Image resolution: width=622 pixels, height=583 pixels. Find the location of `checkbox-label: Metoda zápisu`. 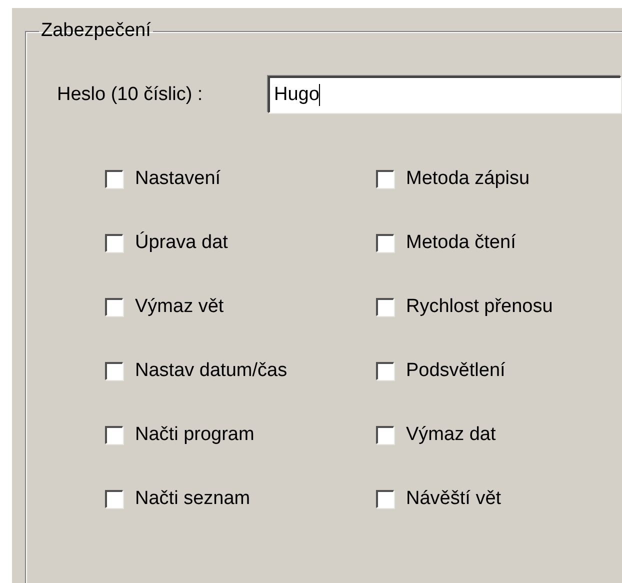

checkbox-label: Metoda zápisu is located at coordinates (468, 179).